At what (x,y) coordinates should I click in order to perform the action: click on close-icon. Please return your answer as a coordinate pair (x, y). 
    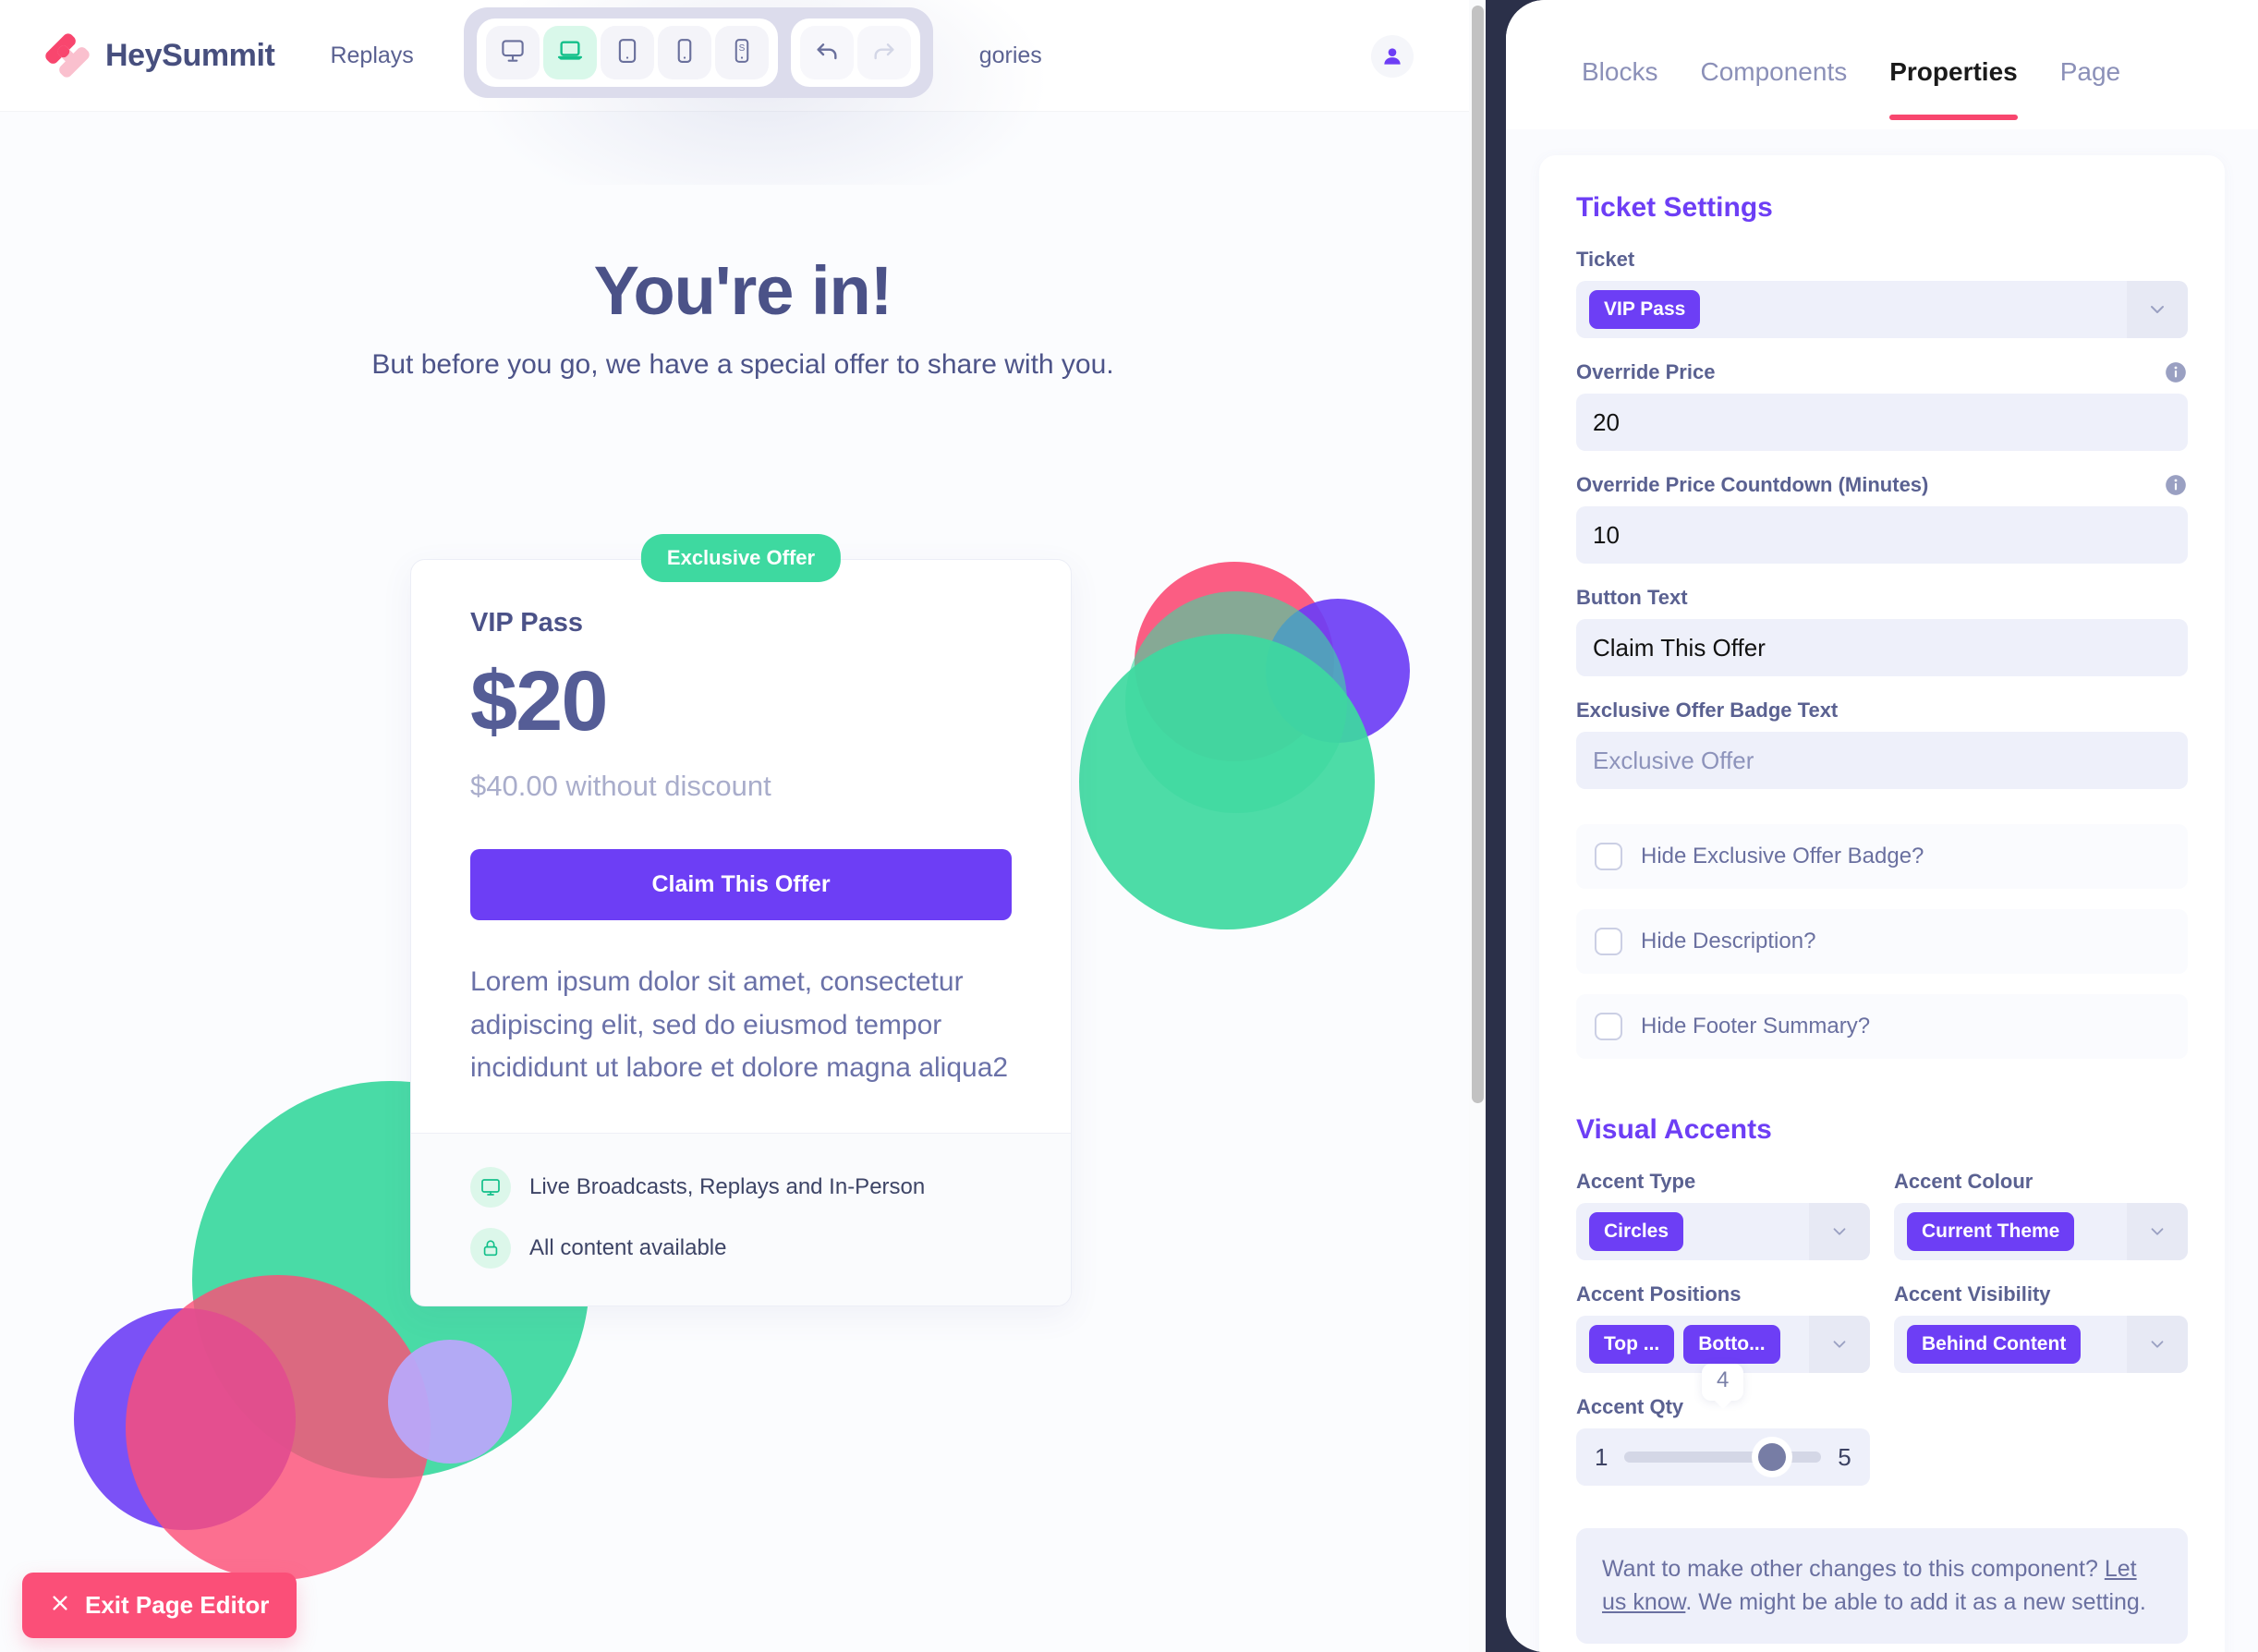
    Looking at the image, I should click on (60, 1605).